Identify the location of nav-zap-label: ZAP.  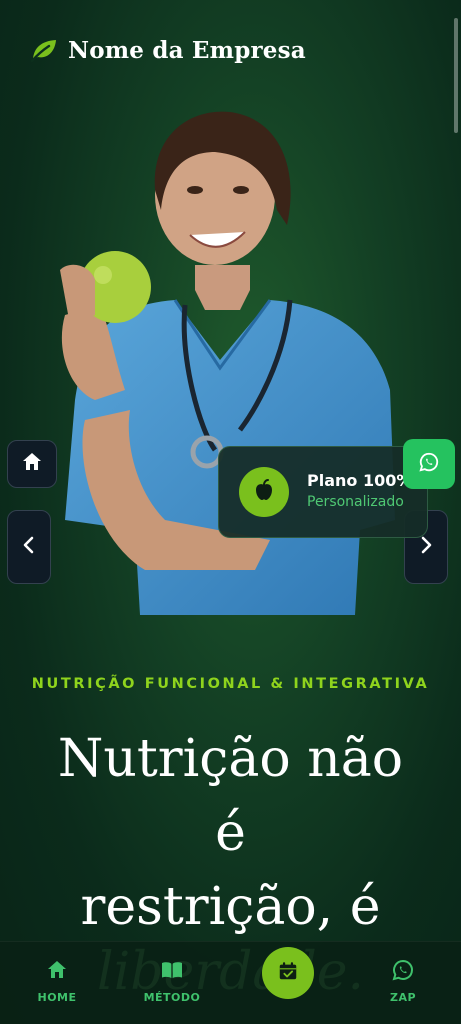
(403, 997).